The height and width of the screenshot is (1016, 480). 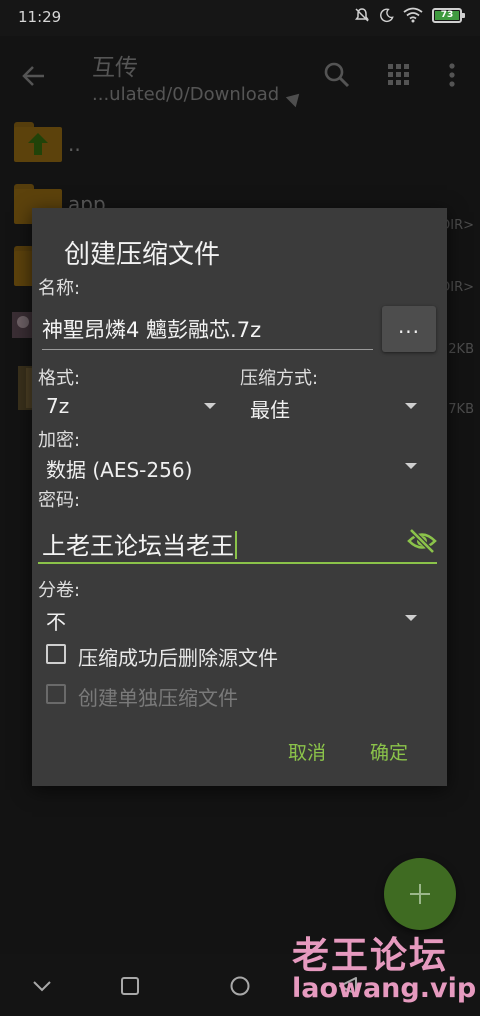 I want to click on delete-source-checkbox-row: 压缩成功后删除源文件, so click(x=226, y=656).